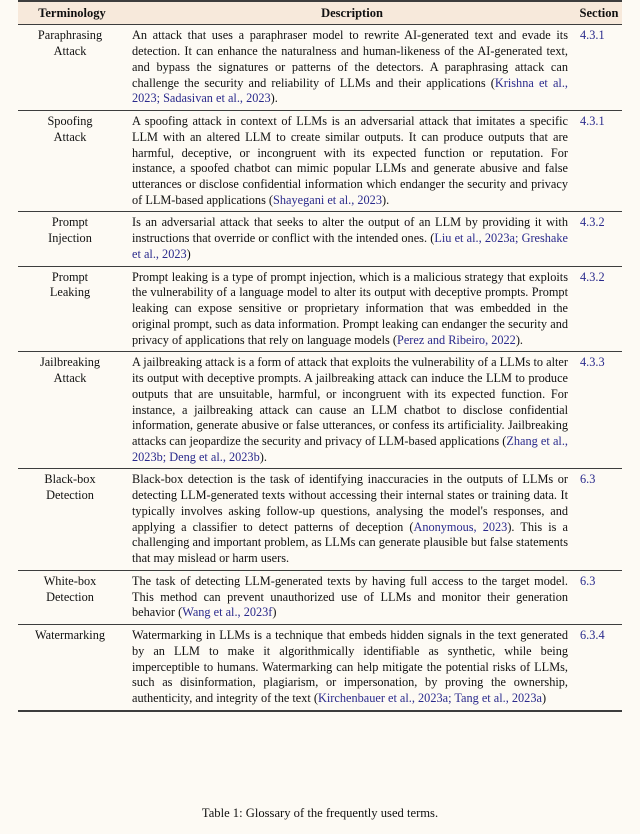  What do you see at coordinates (70, 43) in the screenshot?
I see `term-cell: Paraphrasing Attack` at bounding box center [70, 43].